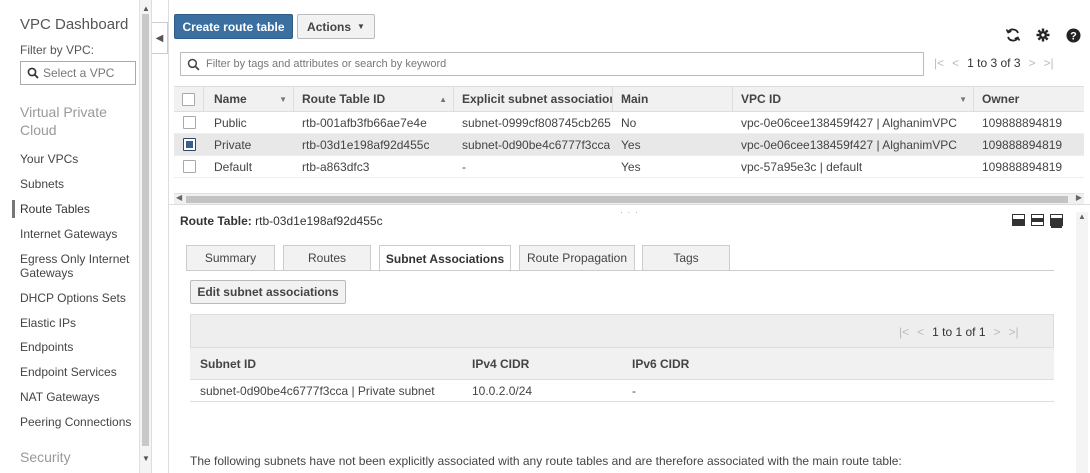 This screenshot has width=1090, height=473. I want to click on subnet-pager-text: 1 to 1 of 1, so click(959, 332).